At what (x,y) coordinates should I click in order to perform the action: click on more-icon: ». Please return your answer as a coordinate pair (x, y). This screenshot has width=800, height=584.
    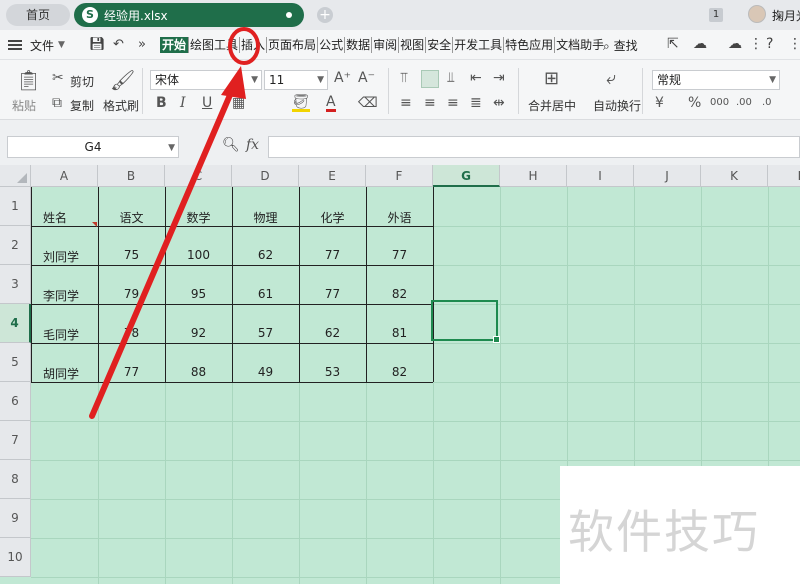
    Looking at the image, I should click on (142, 44).